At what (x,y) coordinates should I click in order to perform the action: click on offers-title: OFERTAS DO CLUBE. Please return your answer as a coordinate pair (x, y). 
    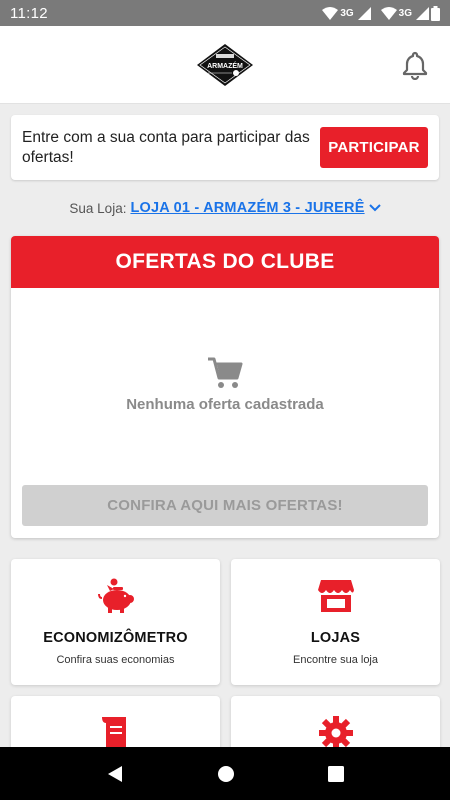
    Looking at the image, I should click on (225, 262).